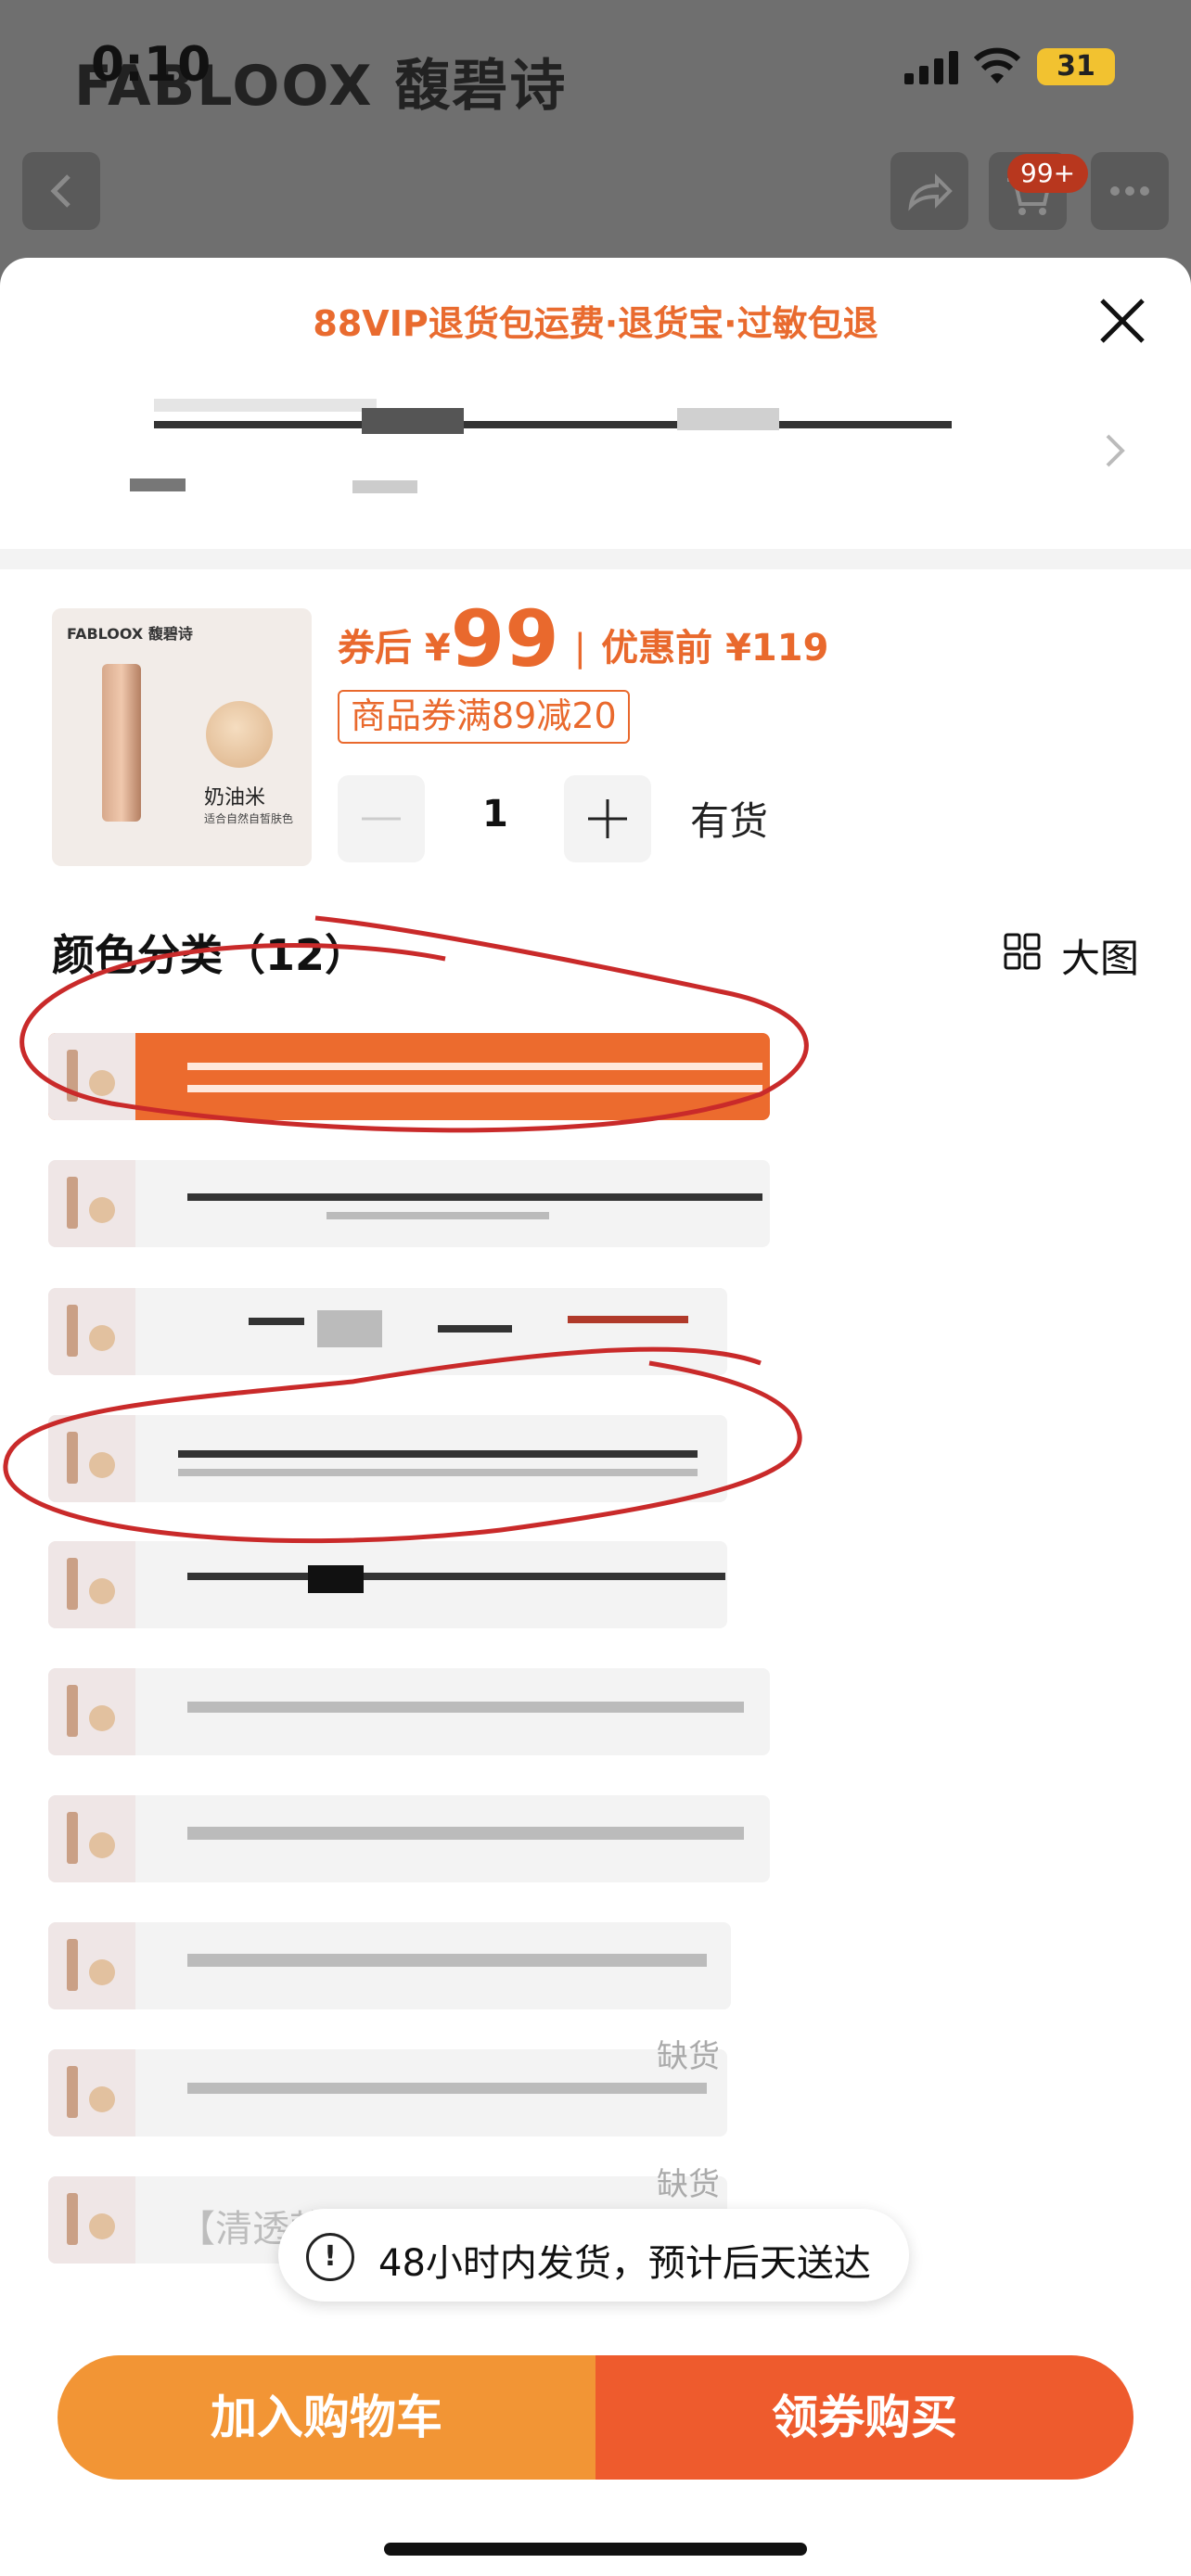  I want to click on buy-with-coupon-button: 领券购买, so click(864, 2418).